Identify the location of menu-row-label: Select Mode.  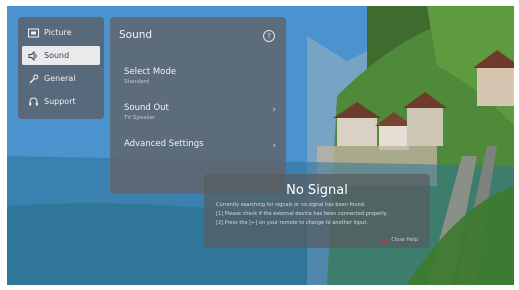
(150, 72).